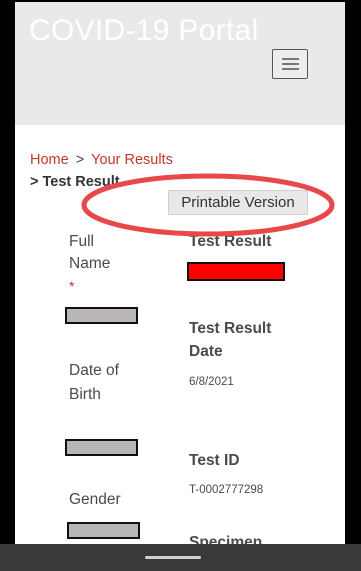 Image resolution: width=361 pixels, height=571 pixels. Describe the element at coordinates (75, 182) in the screenshot. I see `breadcrumb-current: > Test Result` at that location.